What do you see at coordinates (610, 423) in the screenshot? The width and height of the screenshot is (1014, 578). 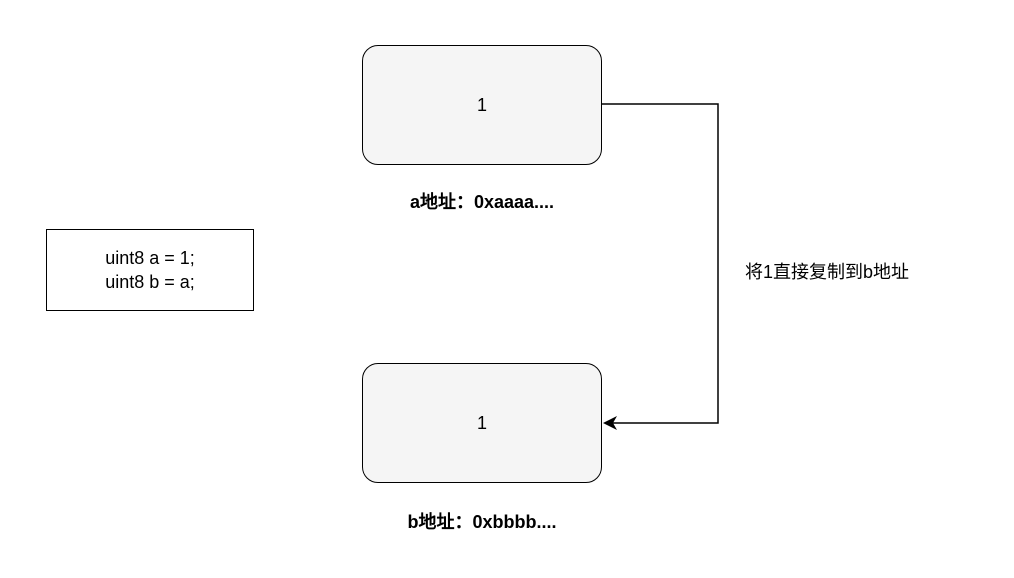 I see `arrow-head-icon` at bounding box center [610, 423].